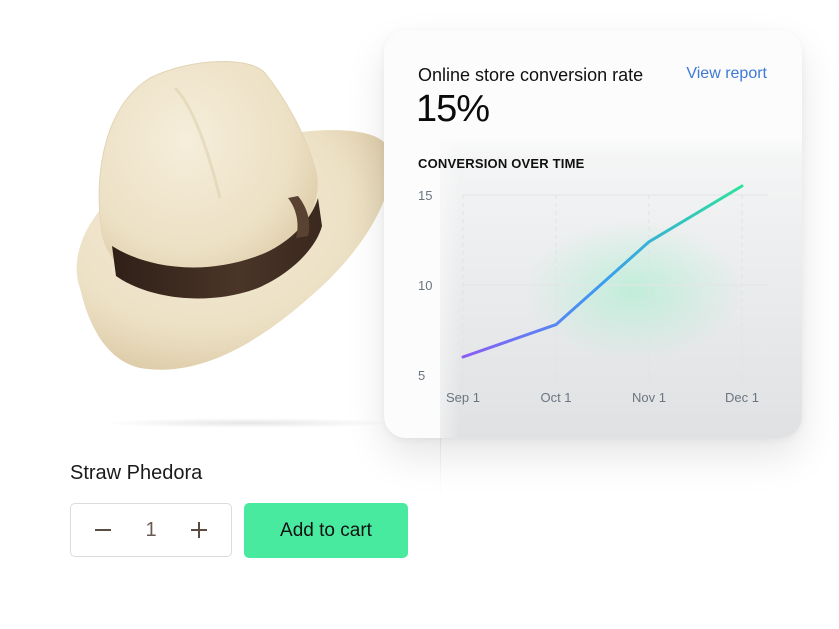  Describe the element at coordinates (425, 285) in the screenshot. I see `y-tick-label: 10` at that location.